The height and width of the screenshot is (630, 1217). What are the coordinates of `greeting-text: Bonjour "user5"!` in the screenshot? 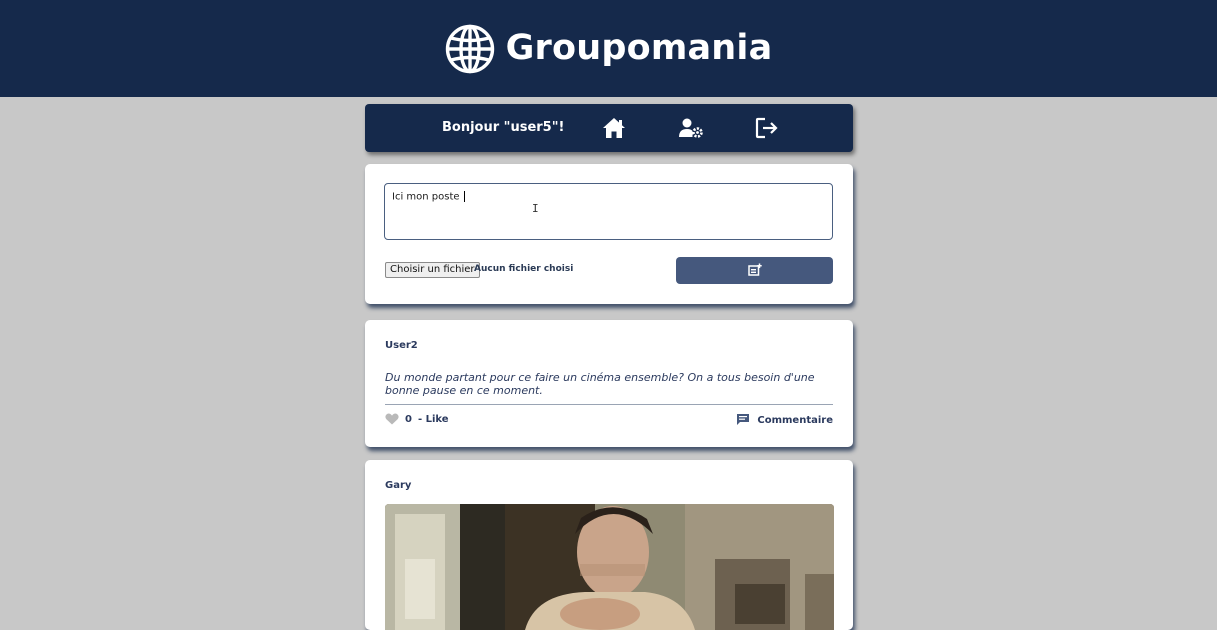 It's located at (503, 127).